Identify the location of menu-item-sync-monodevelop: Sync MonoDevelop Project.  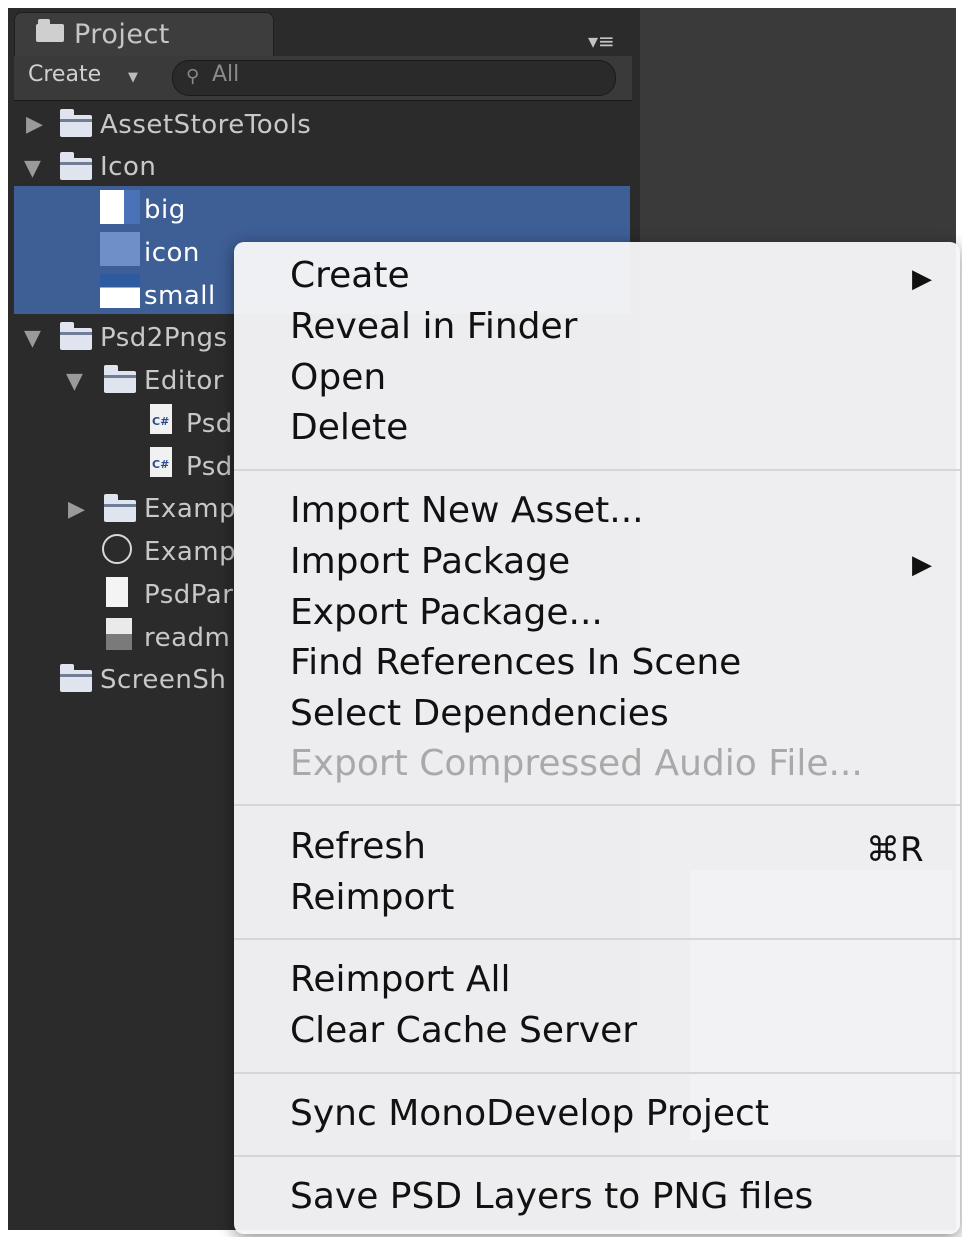
(529, 1114).